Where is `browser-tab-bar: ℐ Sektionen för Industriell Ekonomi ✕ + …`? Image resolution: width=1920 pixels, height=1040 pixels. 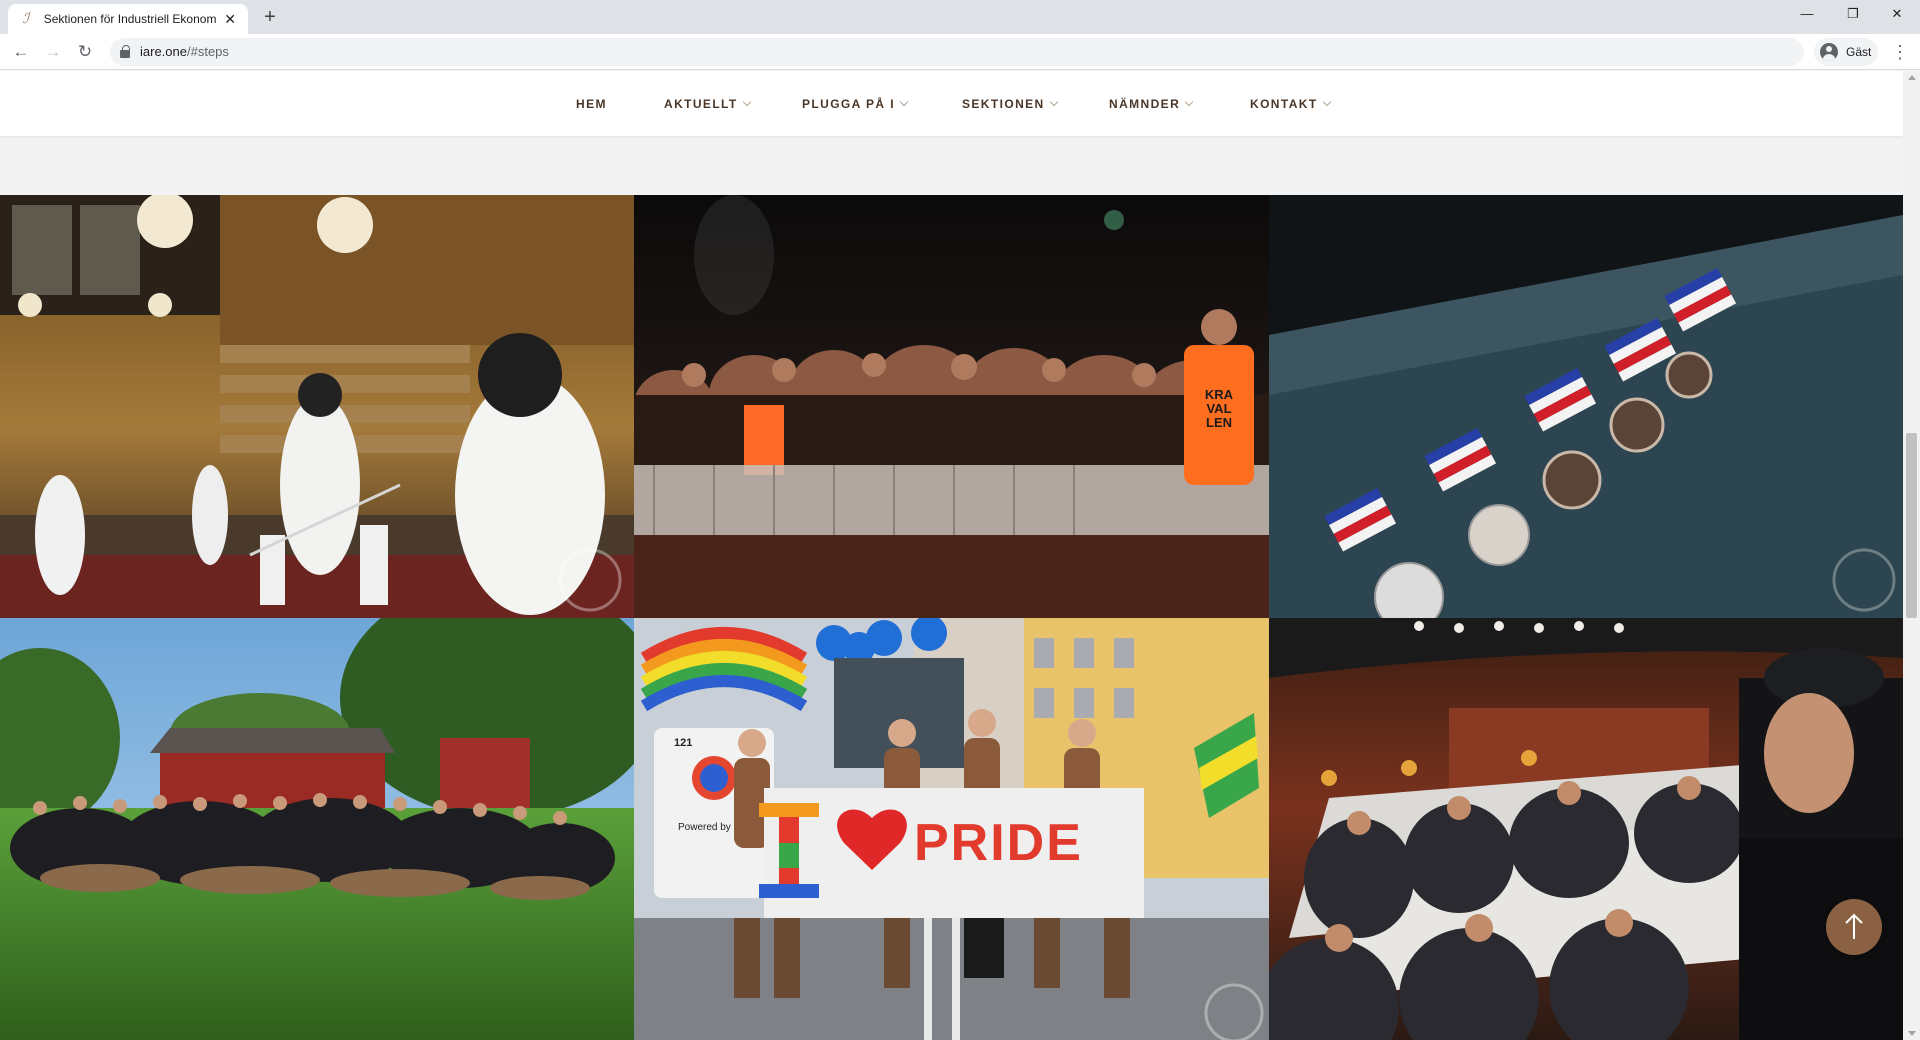 browser-tab-bar: ℐ Sektionen för Industriell Ekonomi ✕ + … is located at coordinates (960, 17).